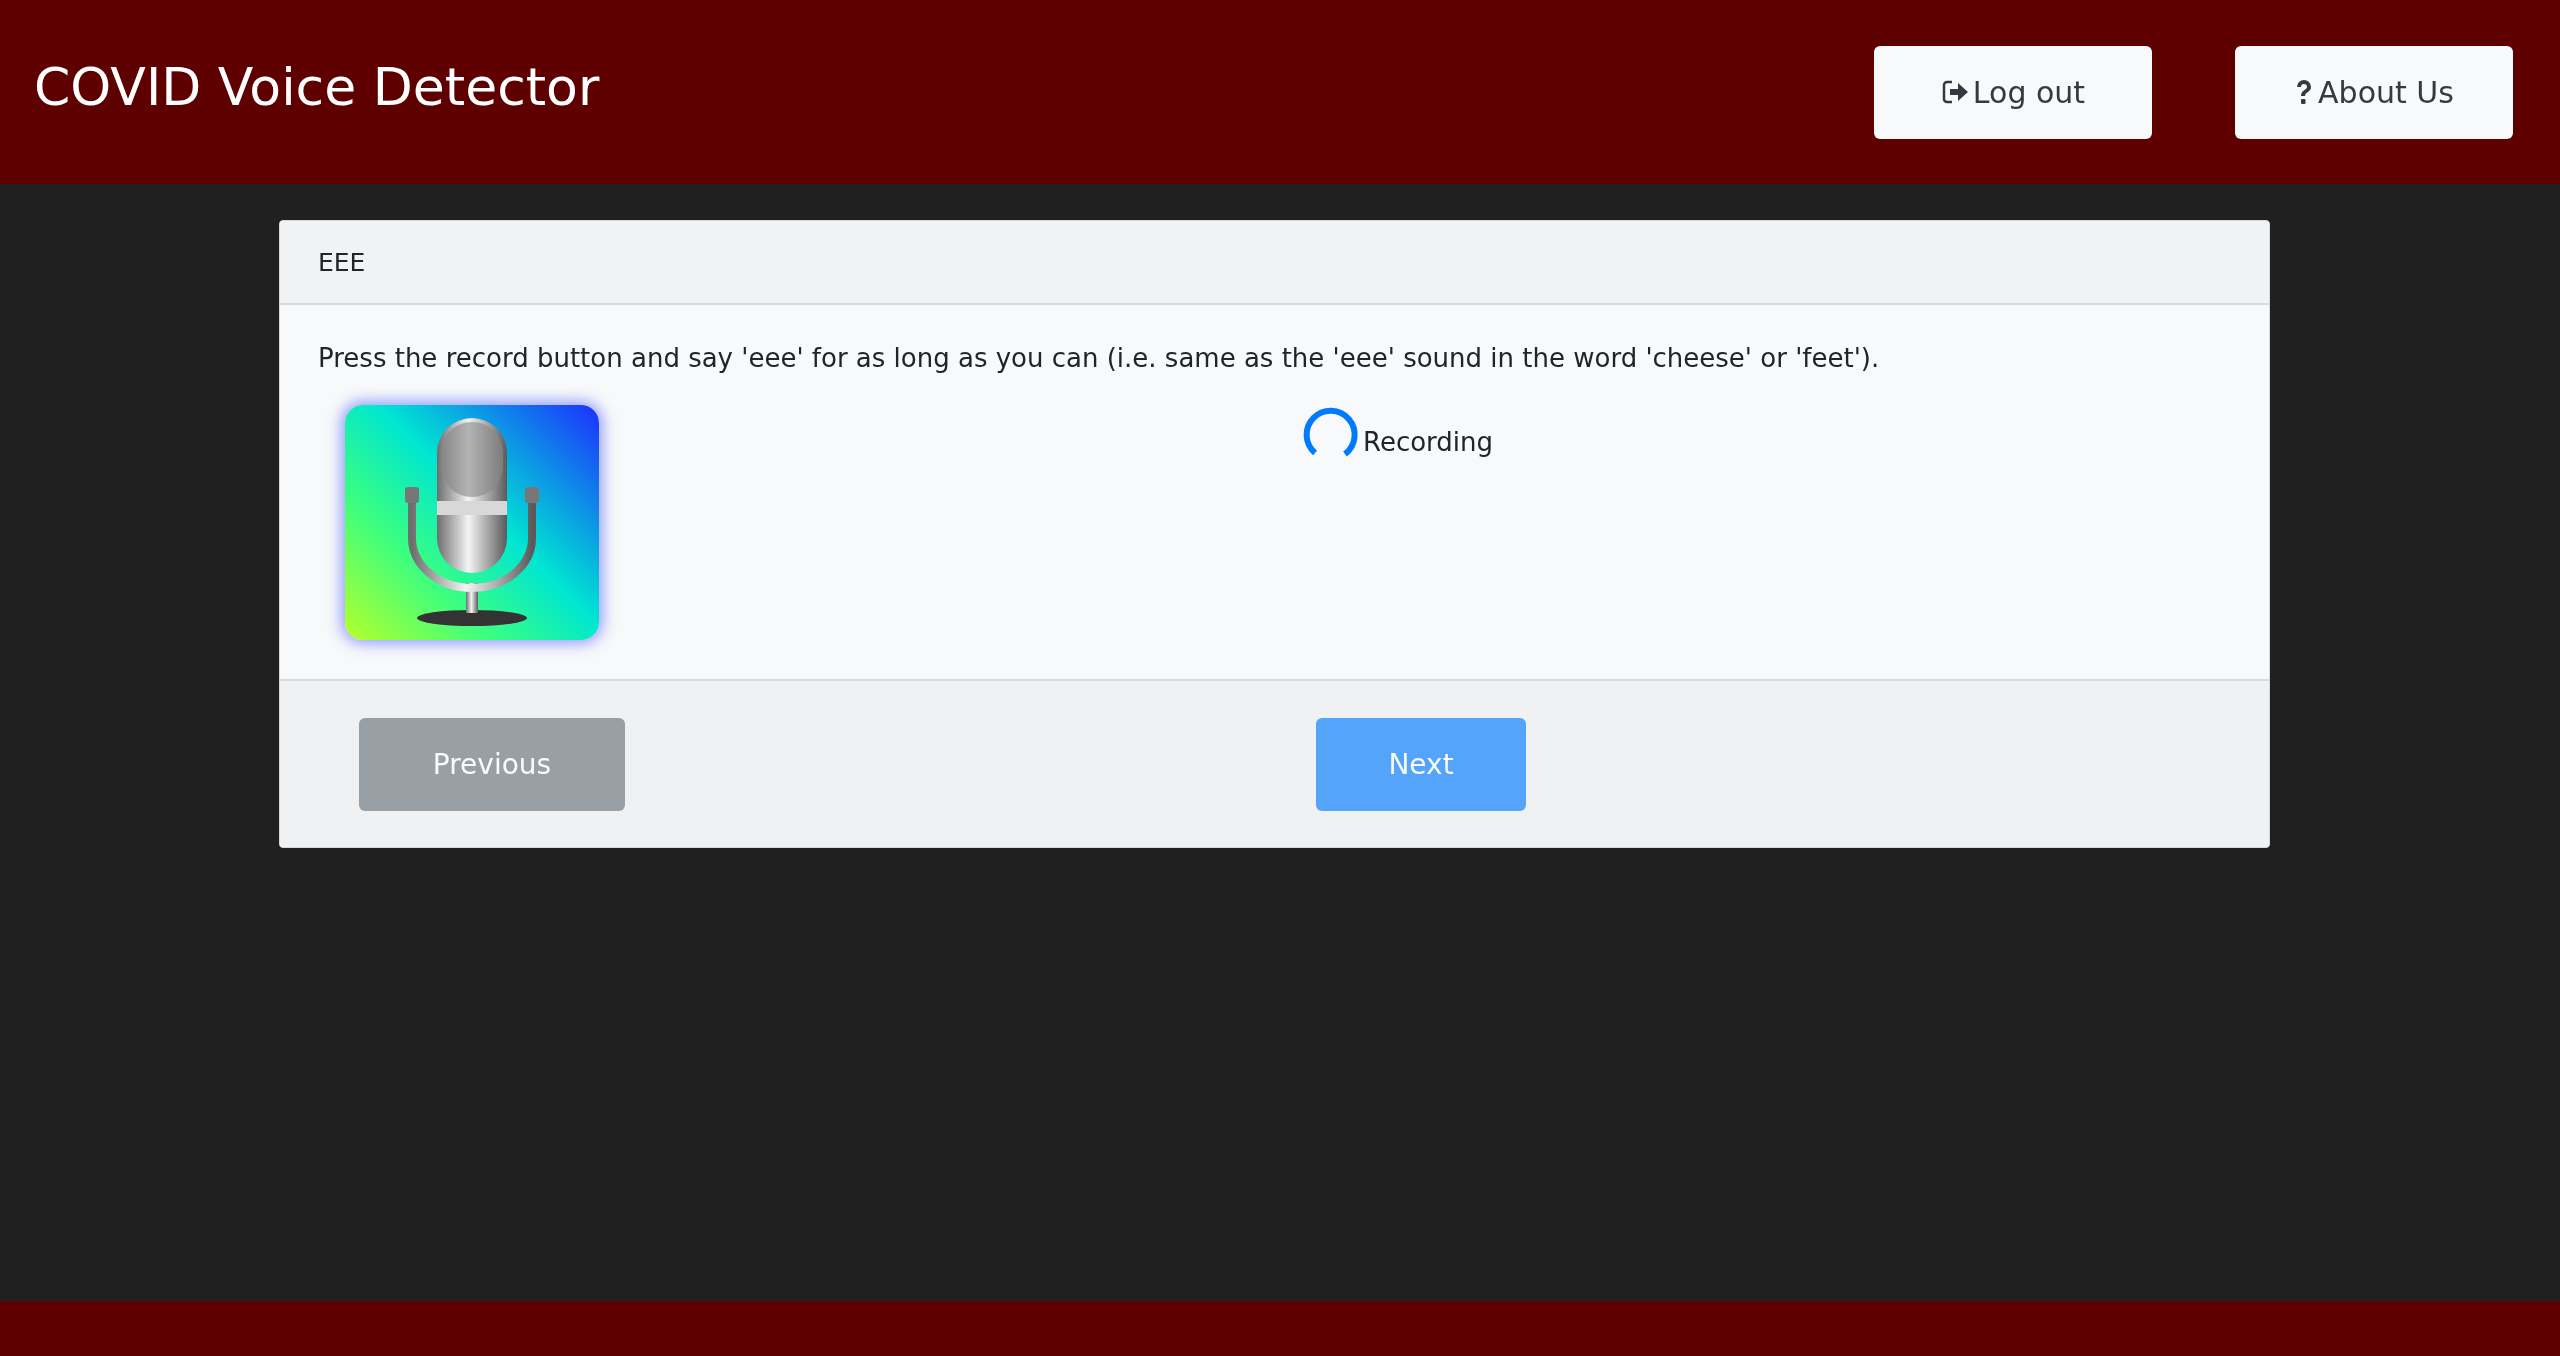 This screenshot has height=1356, width=2560. I want to click on instruction-text: Press the record button and say 'eee' for as long as you can (i.e. same as the 'eee' sound in the word 'cheese' or 'feet')., so click(1099, 358).